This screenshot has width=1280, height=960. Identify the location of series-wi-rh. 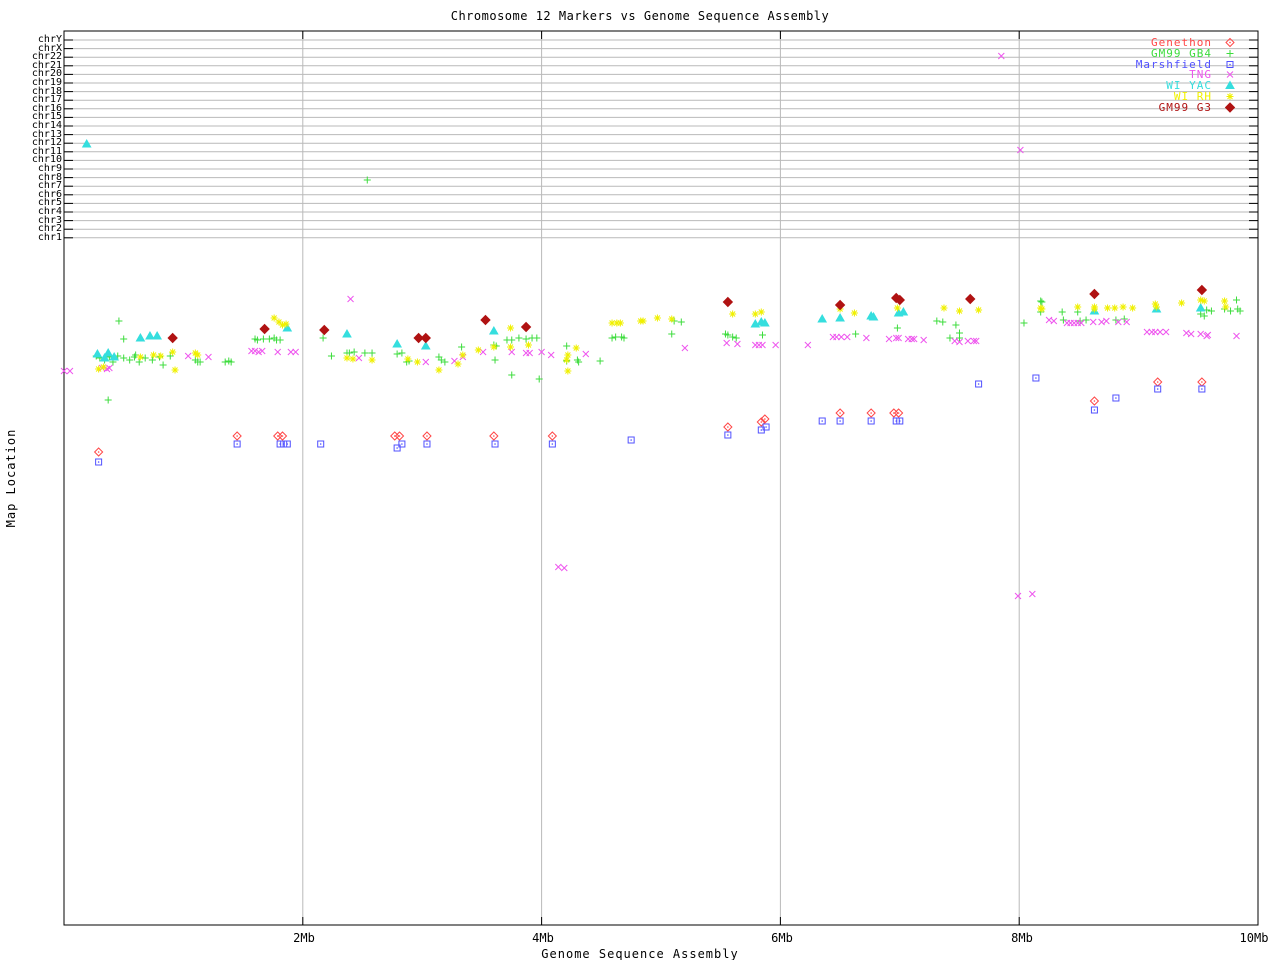
(662, 335).